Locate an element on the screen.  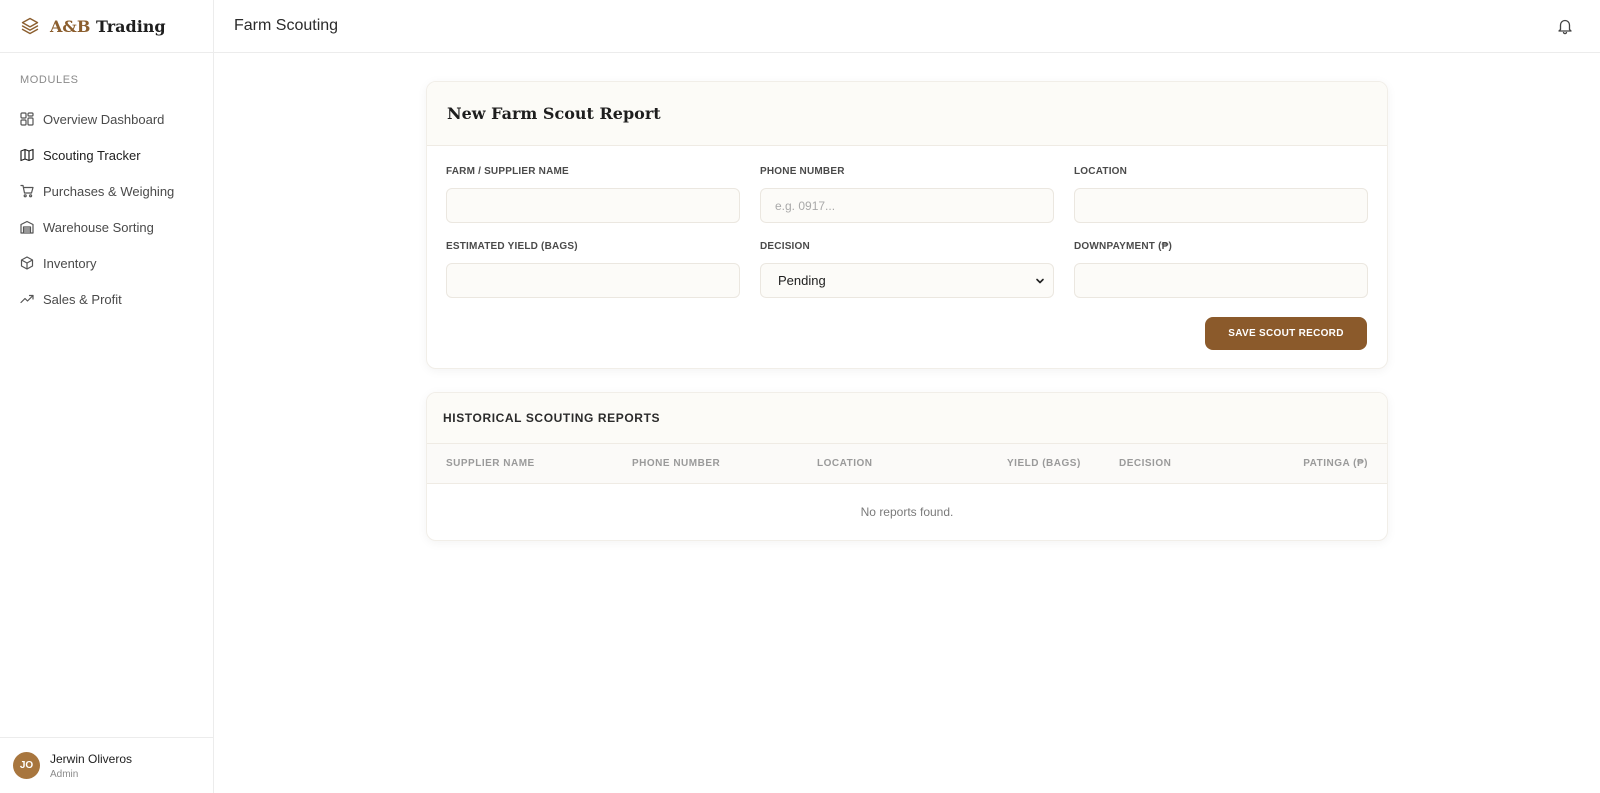
decision-field-group: DECISION Pending is located at coordinates (907, 269).